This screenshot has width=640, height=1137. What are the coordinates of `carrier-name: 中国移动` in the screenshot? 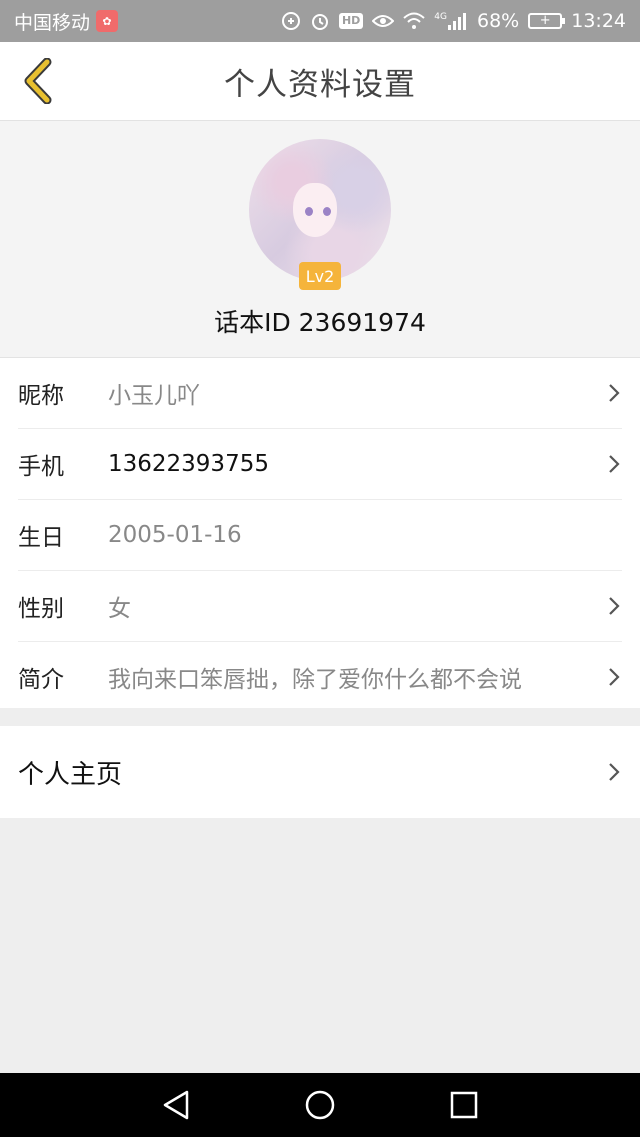 It's located at (52, 22).